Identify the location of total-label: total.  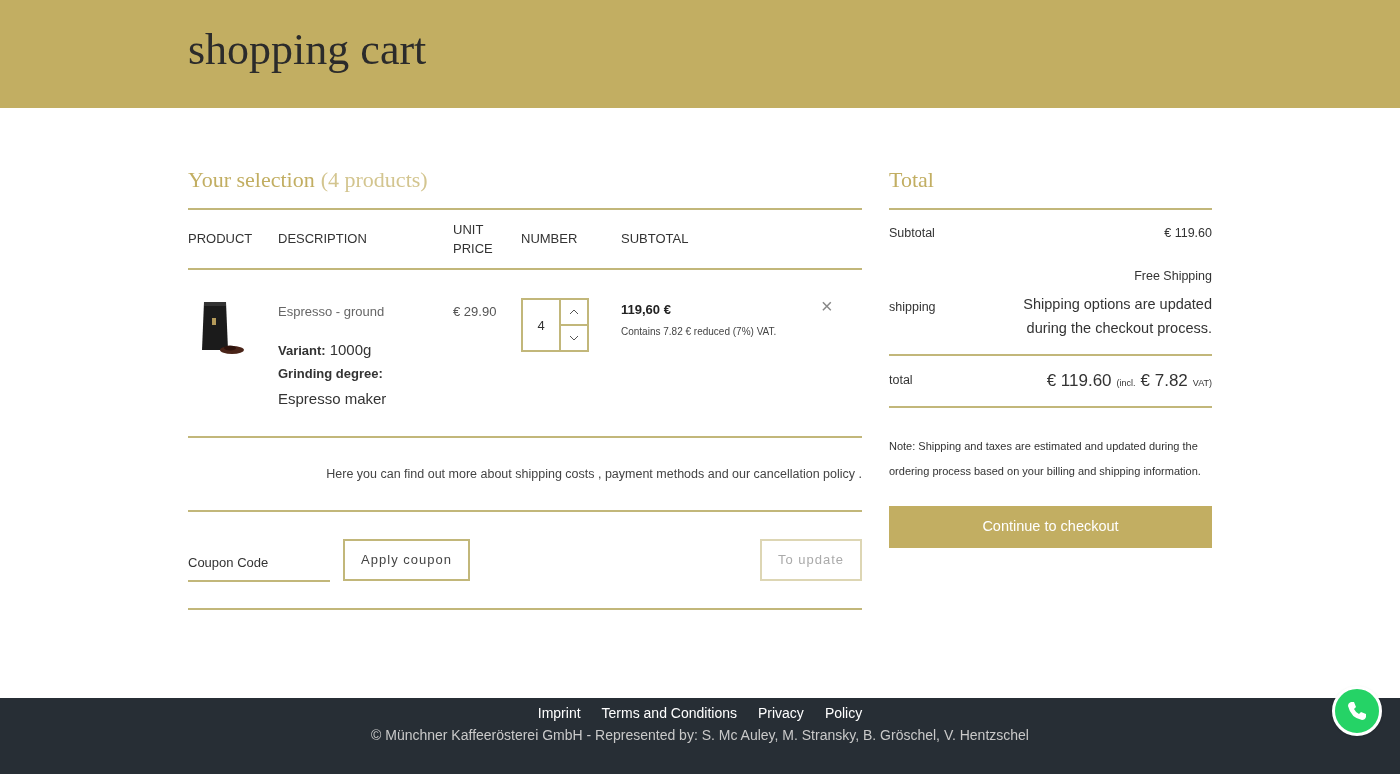
(901, 381).